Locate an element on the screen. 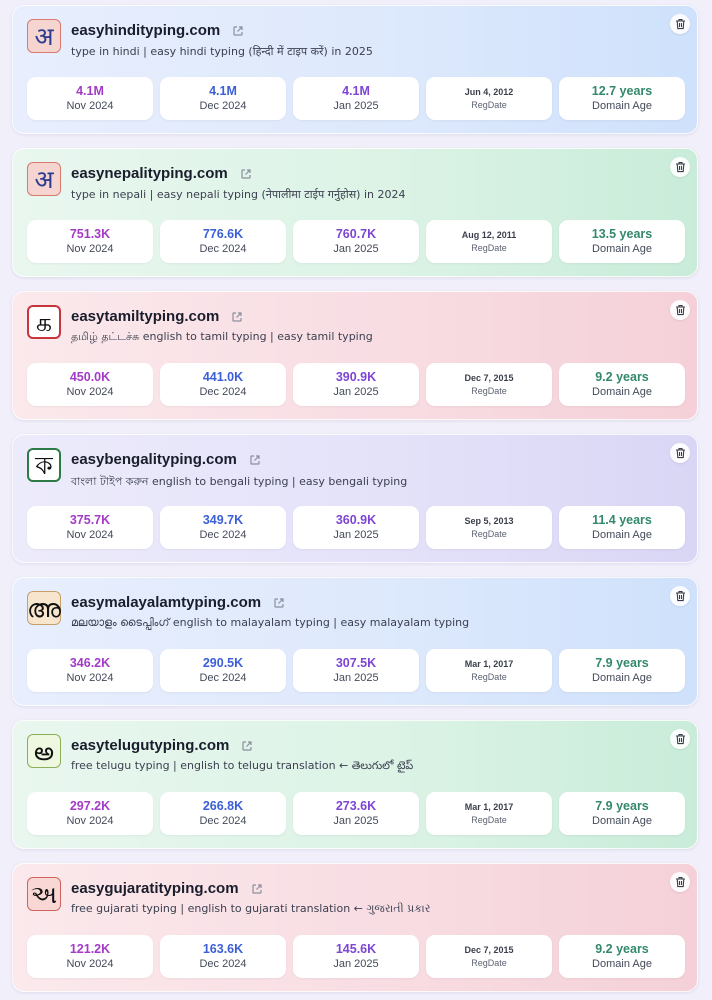 The height and width of the screenshot is (1000, 712). site-domain-link: easytamiltyping.com is located at coordinates (145, 316).